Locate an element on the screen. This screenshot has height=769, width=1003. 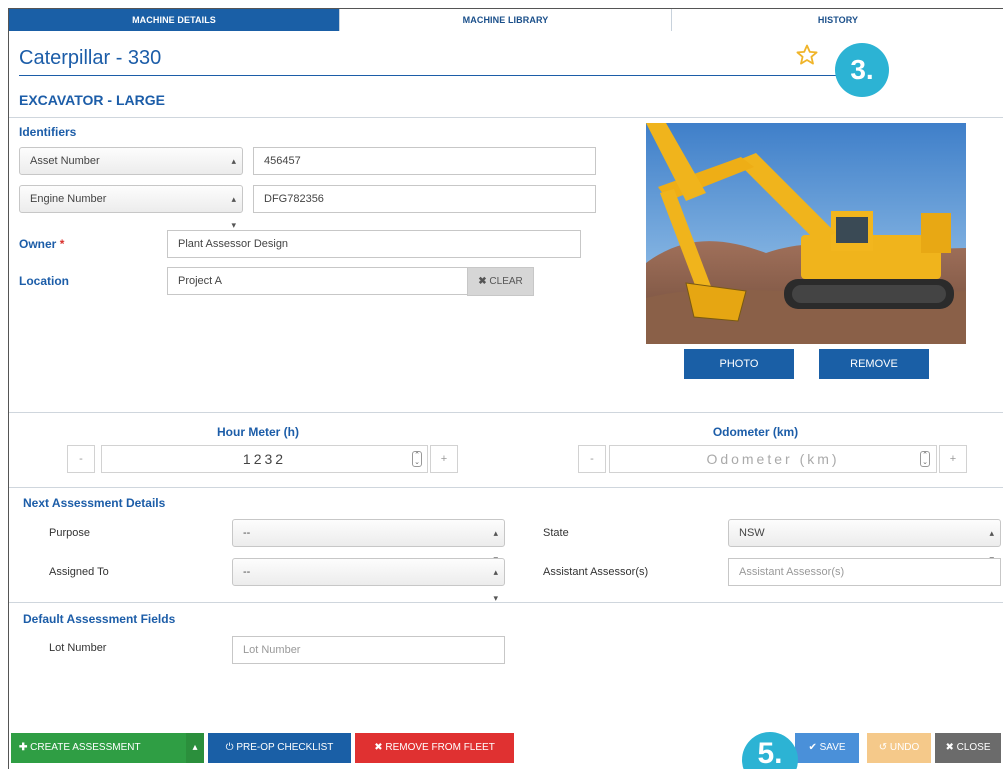
caret-up-icon: ▴ is located at coordinates (195, 747).